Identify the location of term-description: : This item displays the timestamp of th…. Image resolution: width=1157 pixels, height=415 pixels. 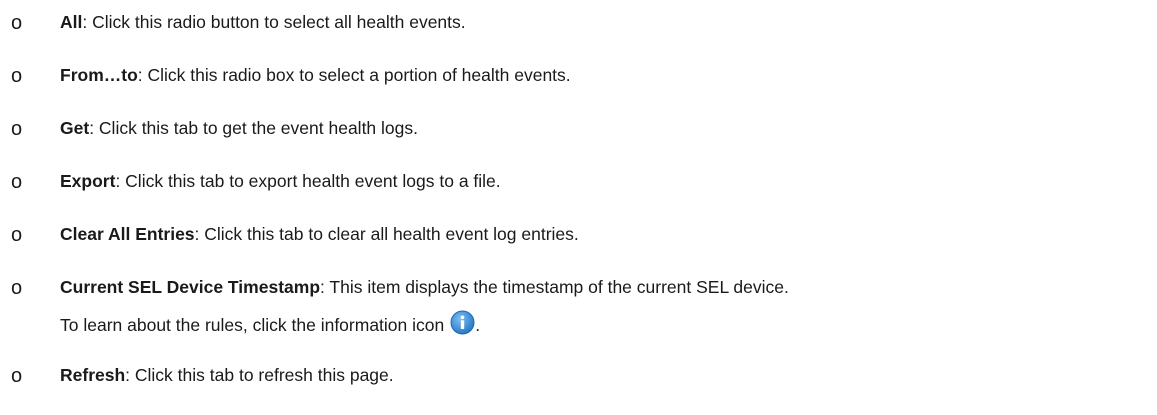
(554, 287).